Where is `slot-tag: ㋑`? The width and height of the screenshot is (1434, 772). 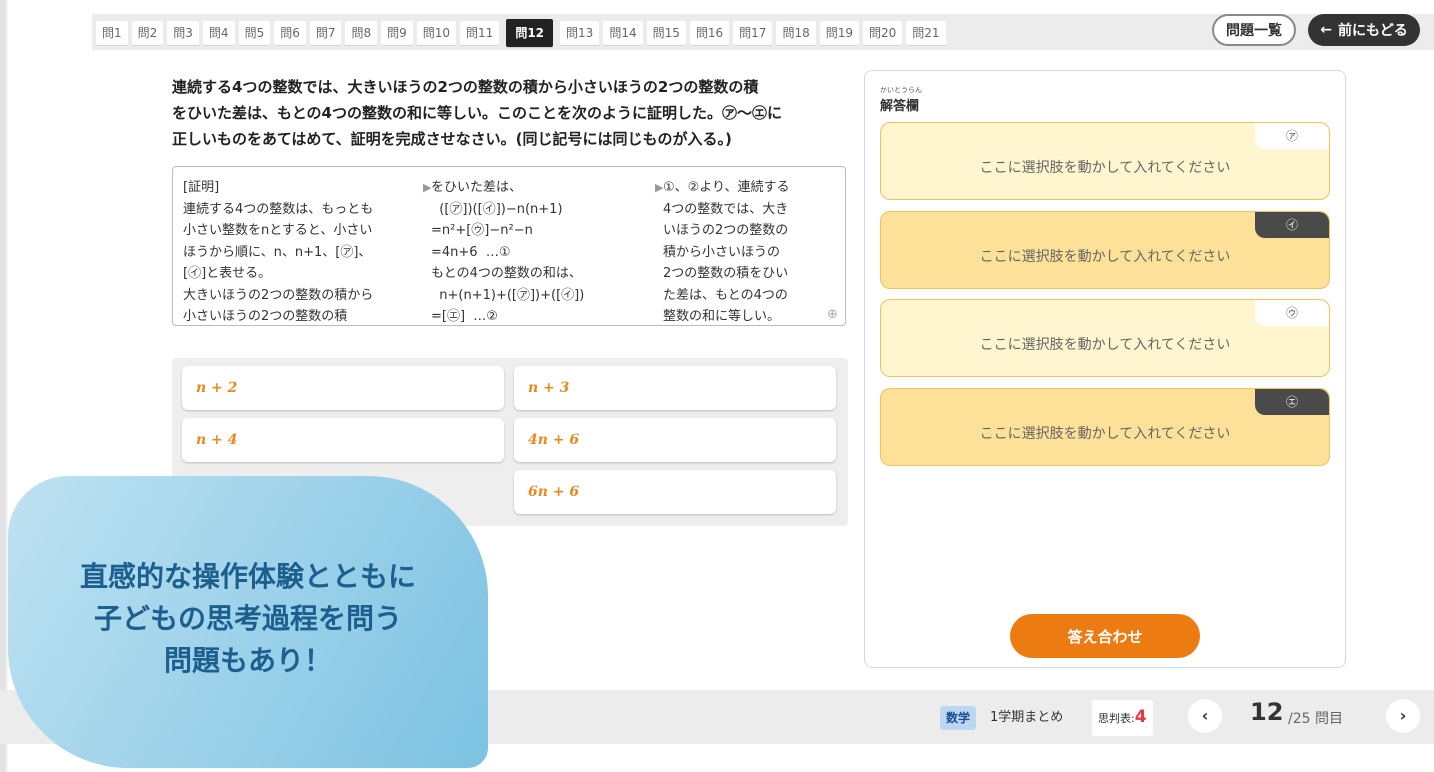 slot-tag: ㋑ is located at coordinates (1292, 225).